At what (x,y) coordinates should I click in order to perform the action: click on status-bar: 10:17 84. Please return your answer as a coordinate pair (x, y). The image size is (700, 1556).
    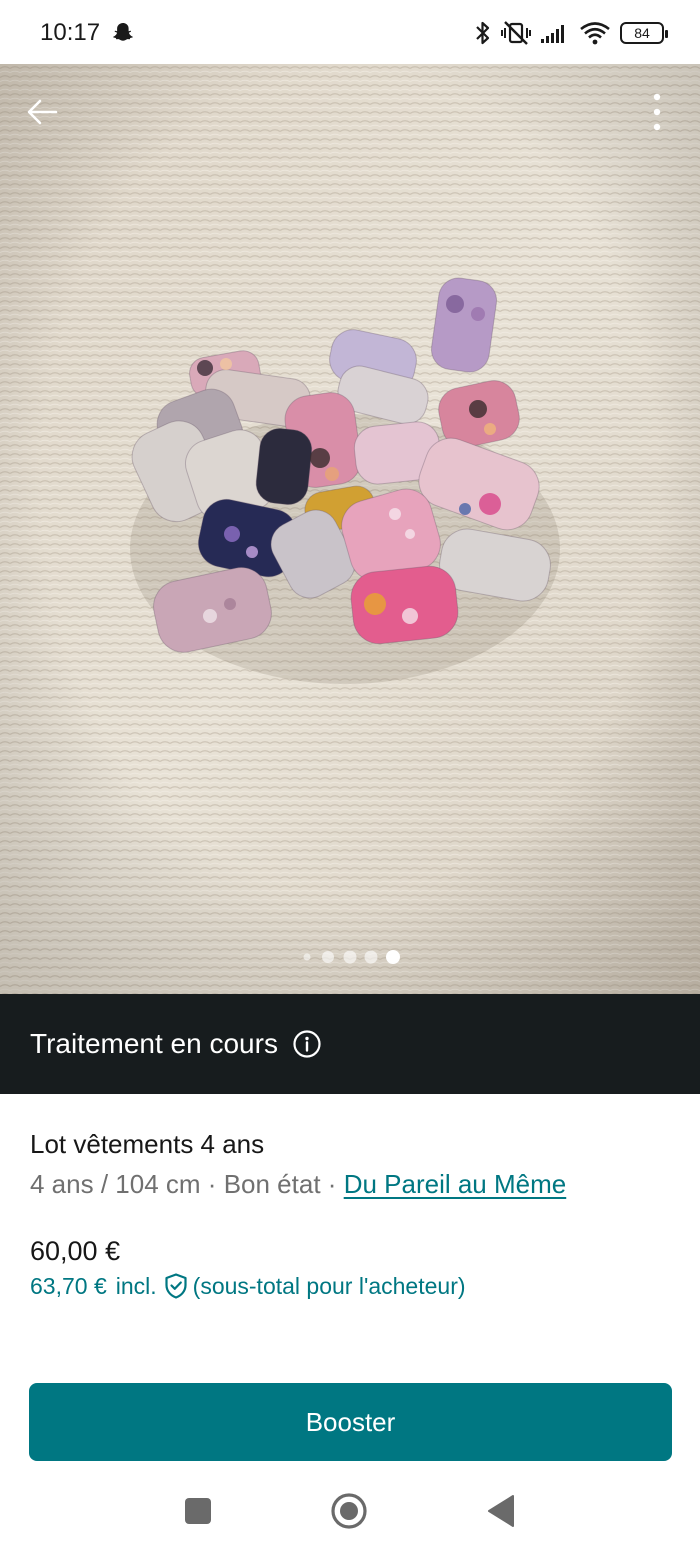
    Looking at the image, I should click on (350, 32).